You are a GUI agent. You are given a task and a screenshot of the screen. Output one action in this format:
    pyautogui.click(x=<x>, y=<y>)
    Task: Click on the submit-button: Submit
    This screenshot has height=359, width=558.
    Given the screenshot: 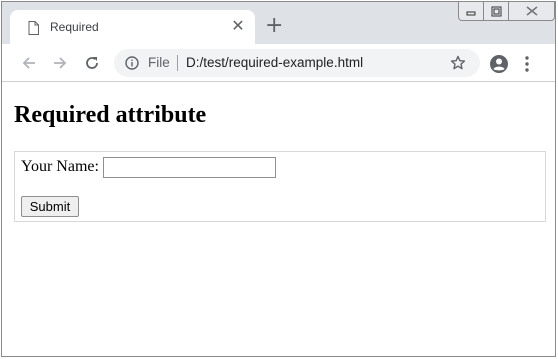 What is the action you would take?
    pyautogui.click(x=50, y=206)
    